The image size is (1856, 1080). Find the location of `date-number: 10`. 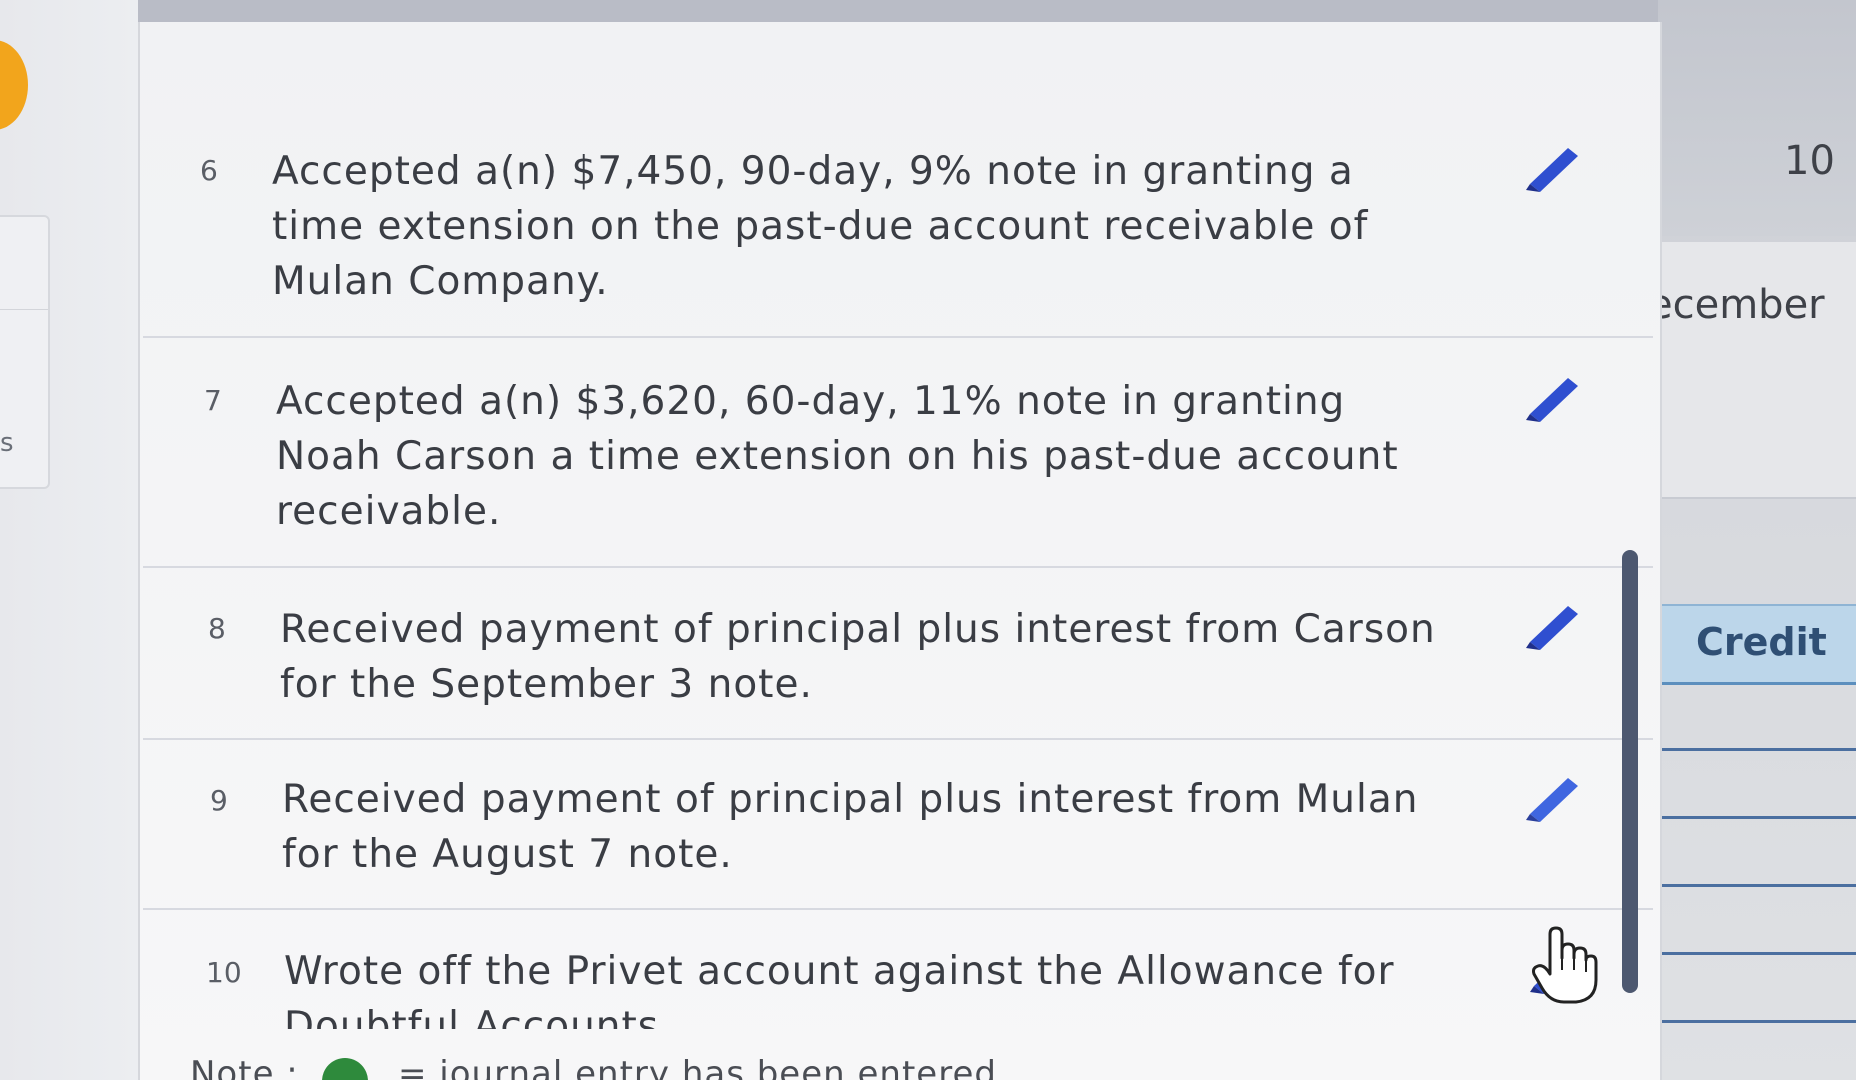

date-number: 10 is located at coordinates (1809, 161).